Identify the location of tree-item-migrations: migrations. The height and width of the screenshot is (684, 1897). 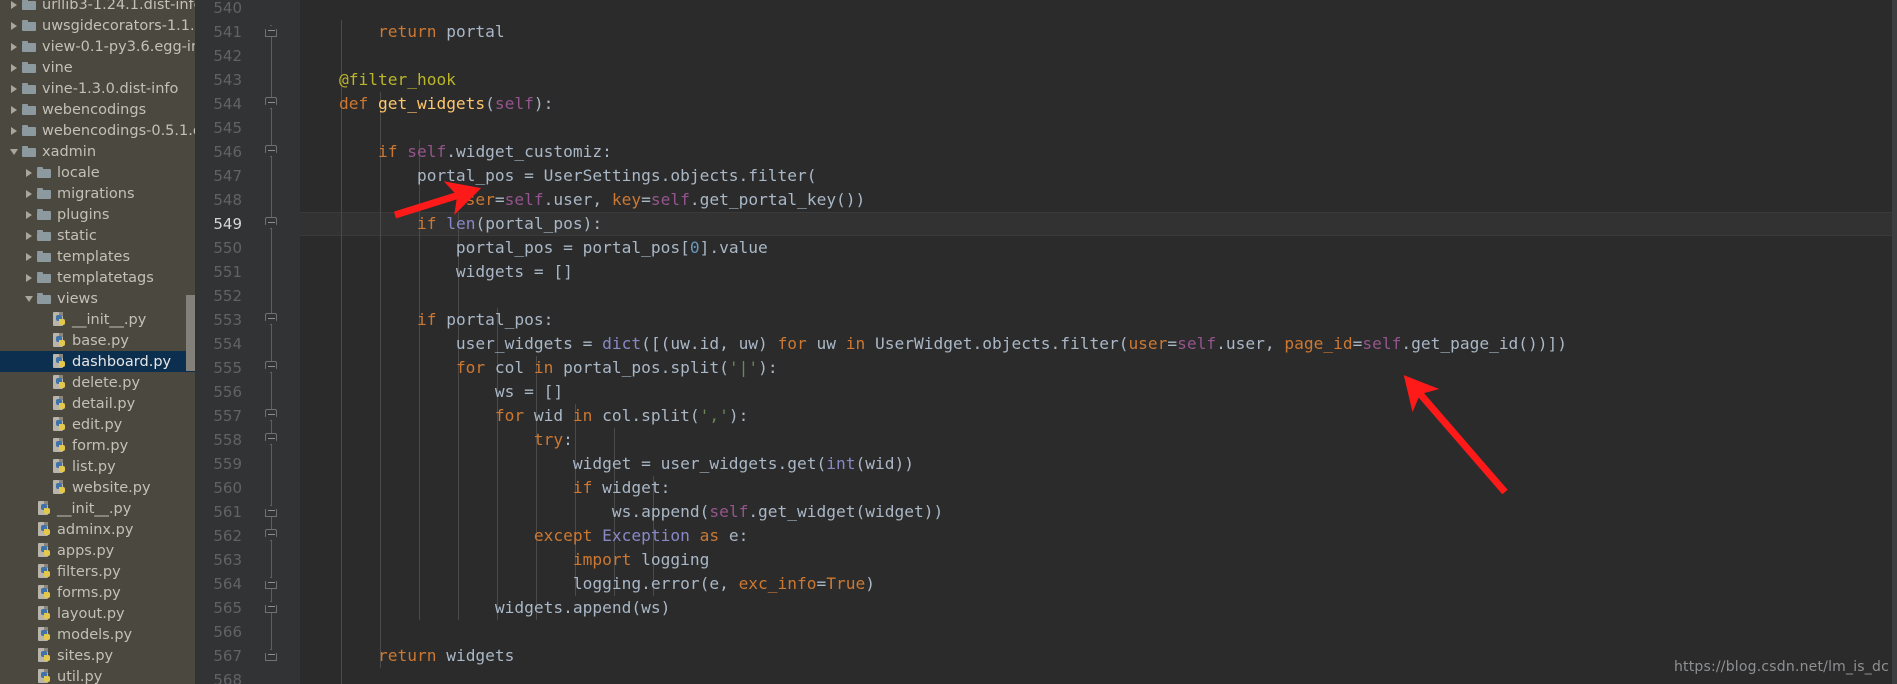
(97, 193).